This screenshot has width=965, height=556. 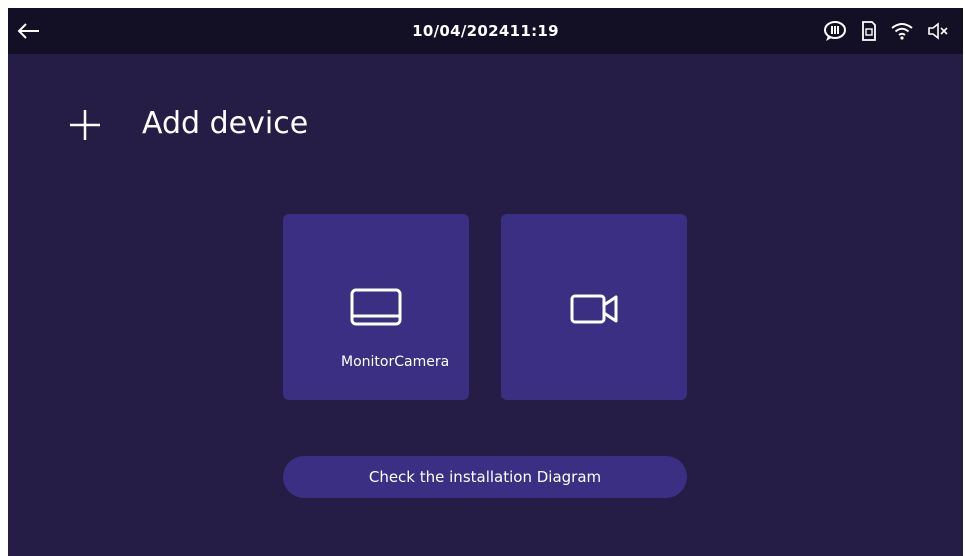 I want to click on monitor-icon, so click(x=376, y=309).